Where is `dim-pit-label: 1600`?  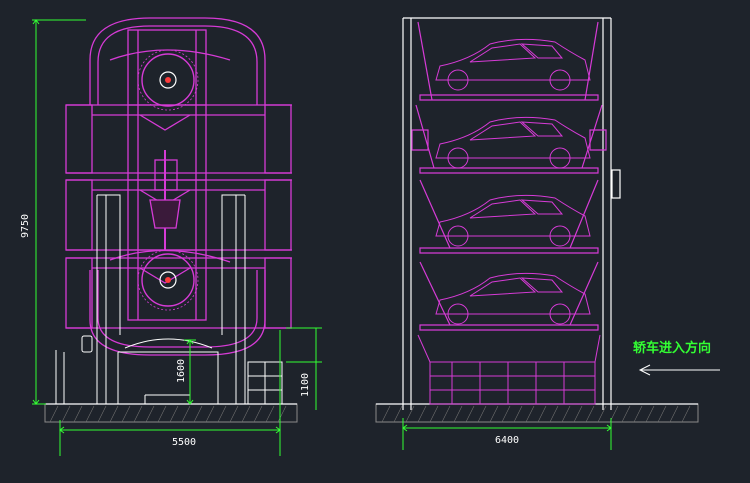 dim-pit-label: 1600 is located at coordinates (181, 371).